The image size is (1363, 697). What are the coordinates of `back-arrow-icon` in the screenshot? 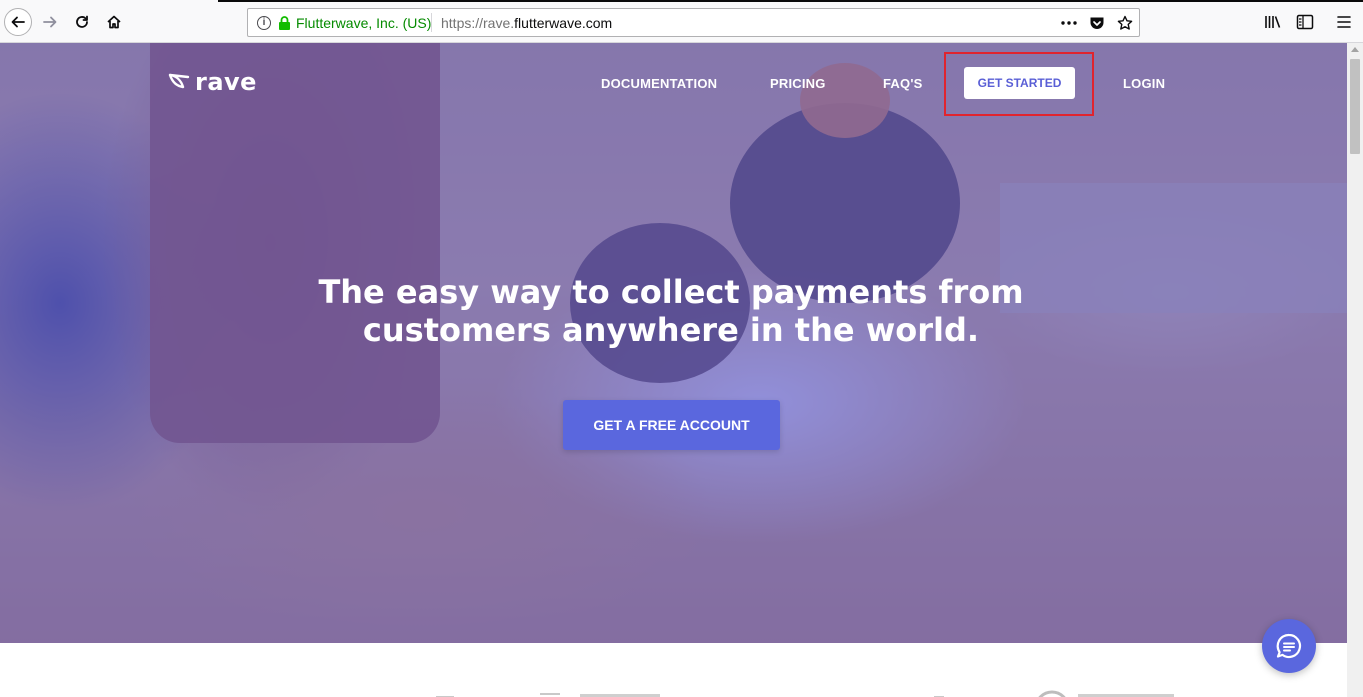 It's located at (18, 22).